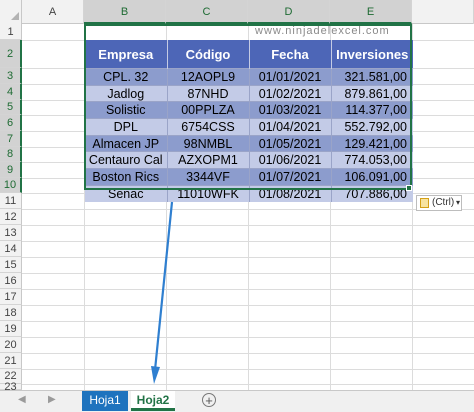  What do you see at coordinates (237, 401) in the screenshot?
I see `sheet-tab-bar: ◀ ▶ Hoja1 Hoja2 +` at bounding box center [237, 401].